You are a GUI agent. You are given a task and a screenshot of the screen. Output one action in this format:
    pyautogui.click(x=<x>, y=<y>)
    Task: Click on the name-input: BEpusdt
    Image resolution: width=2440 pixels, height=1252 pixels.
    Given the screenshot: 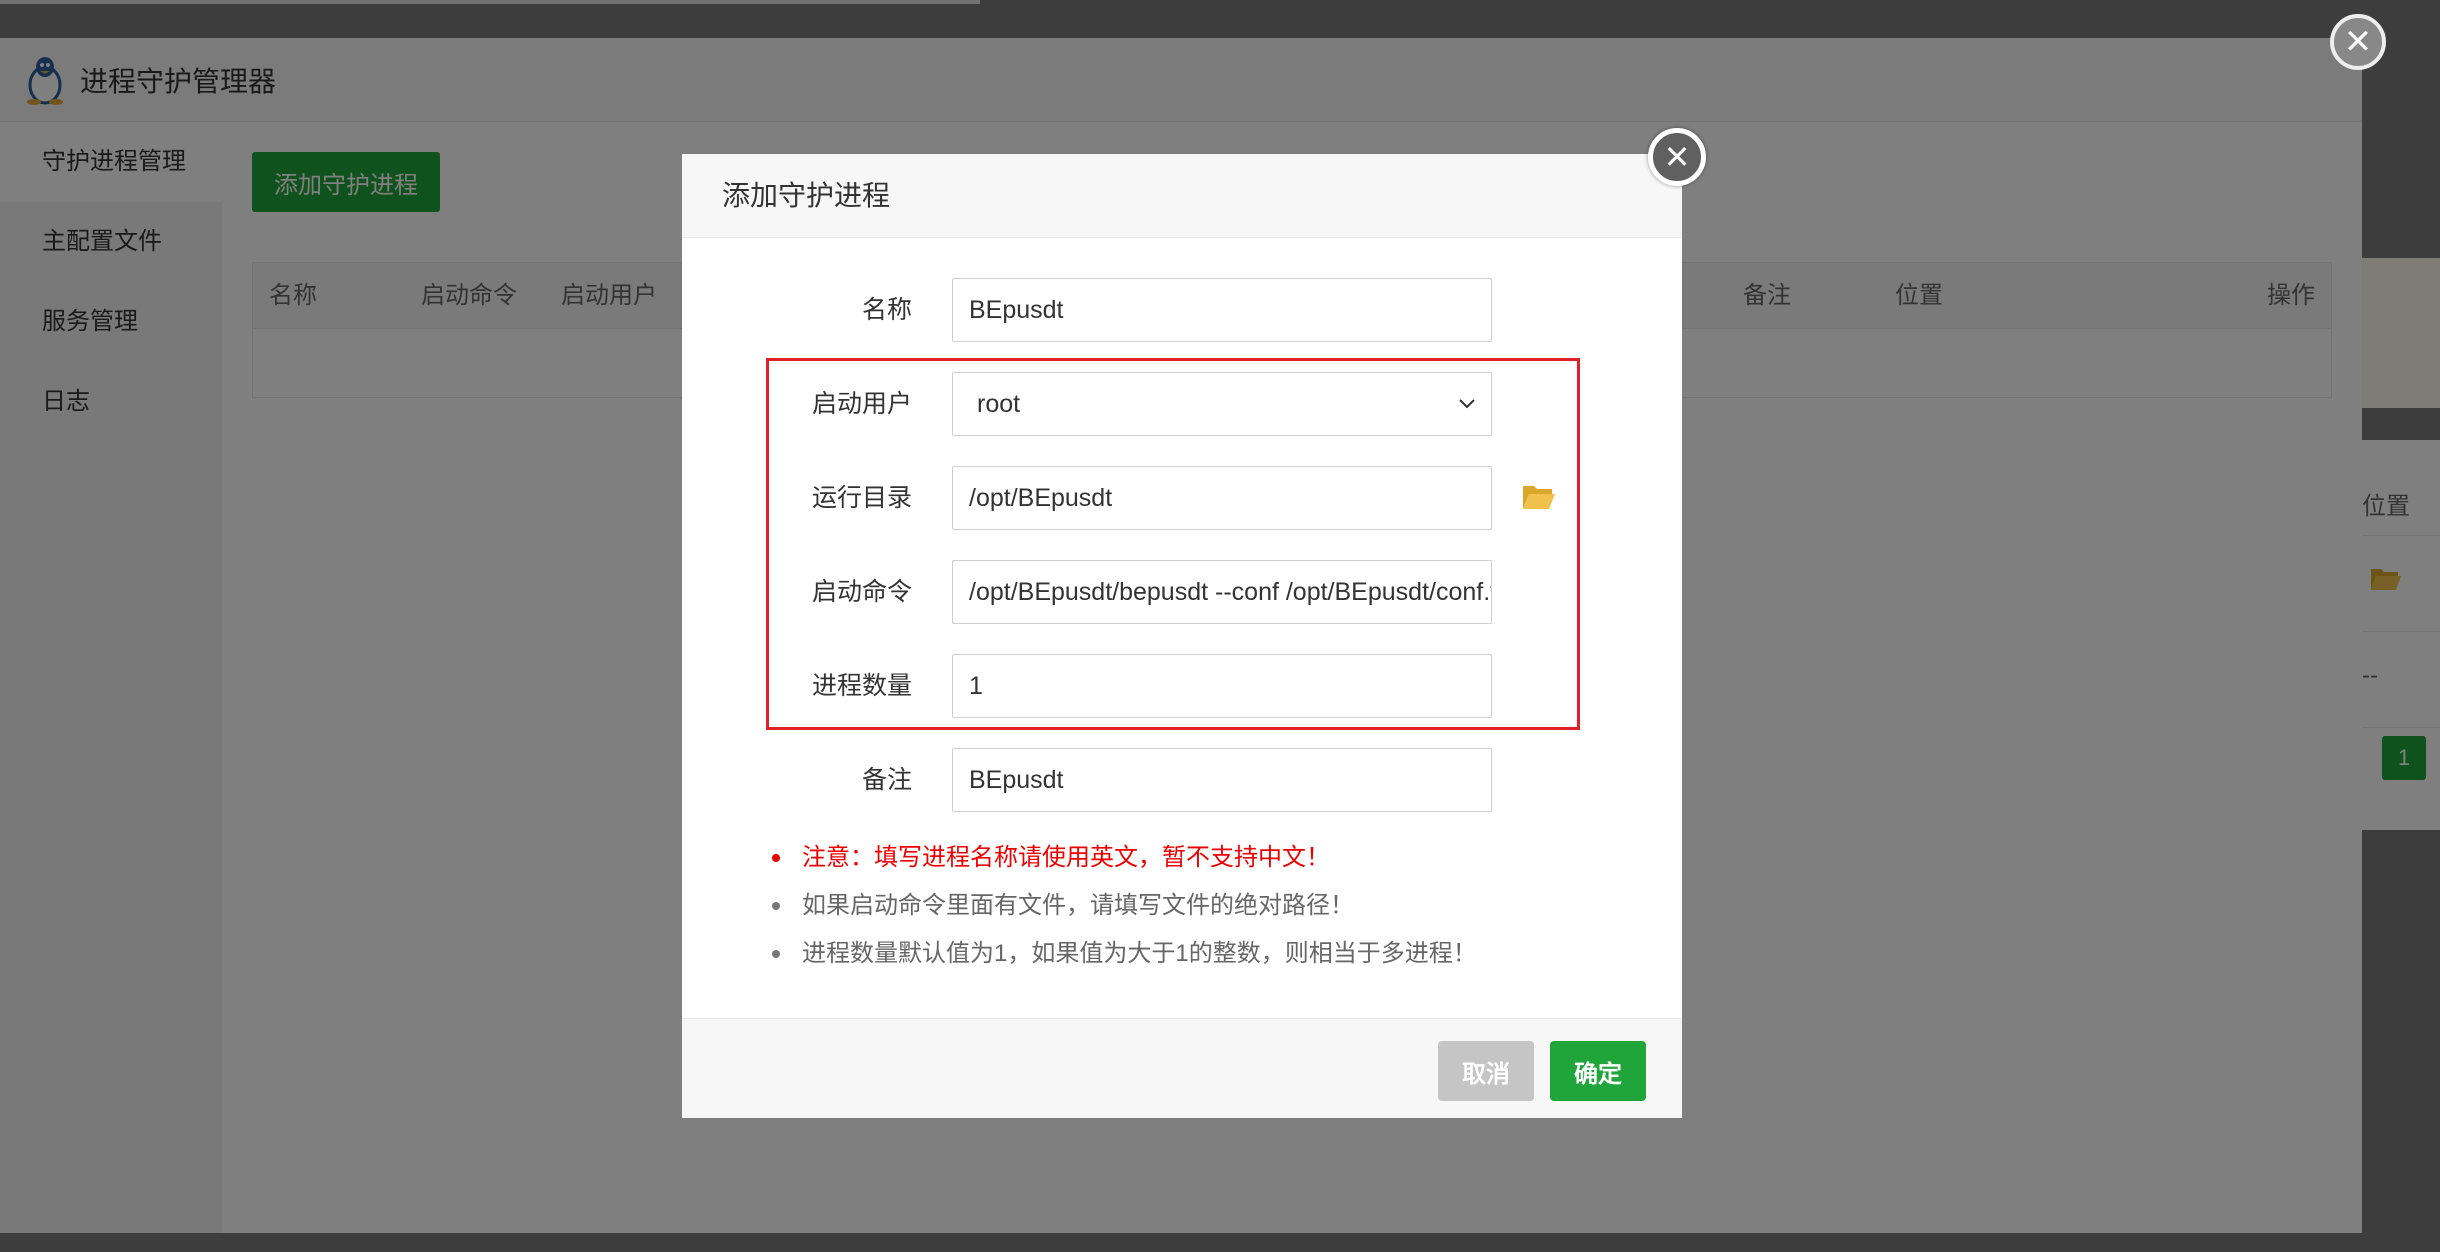 What is the action you would take?
    pyautogui.click(x=1222, y=310)
    